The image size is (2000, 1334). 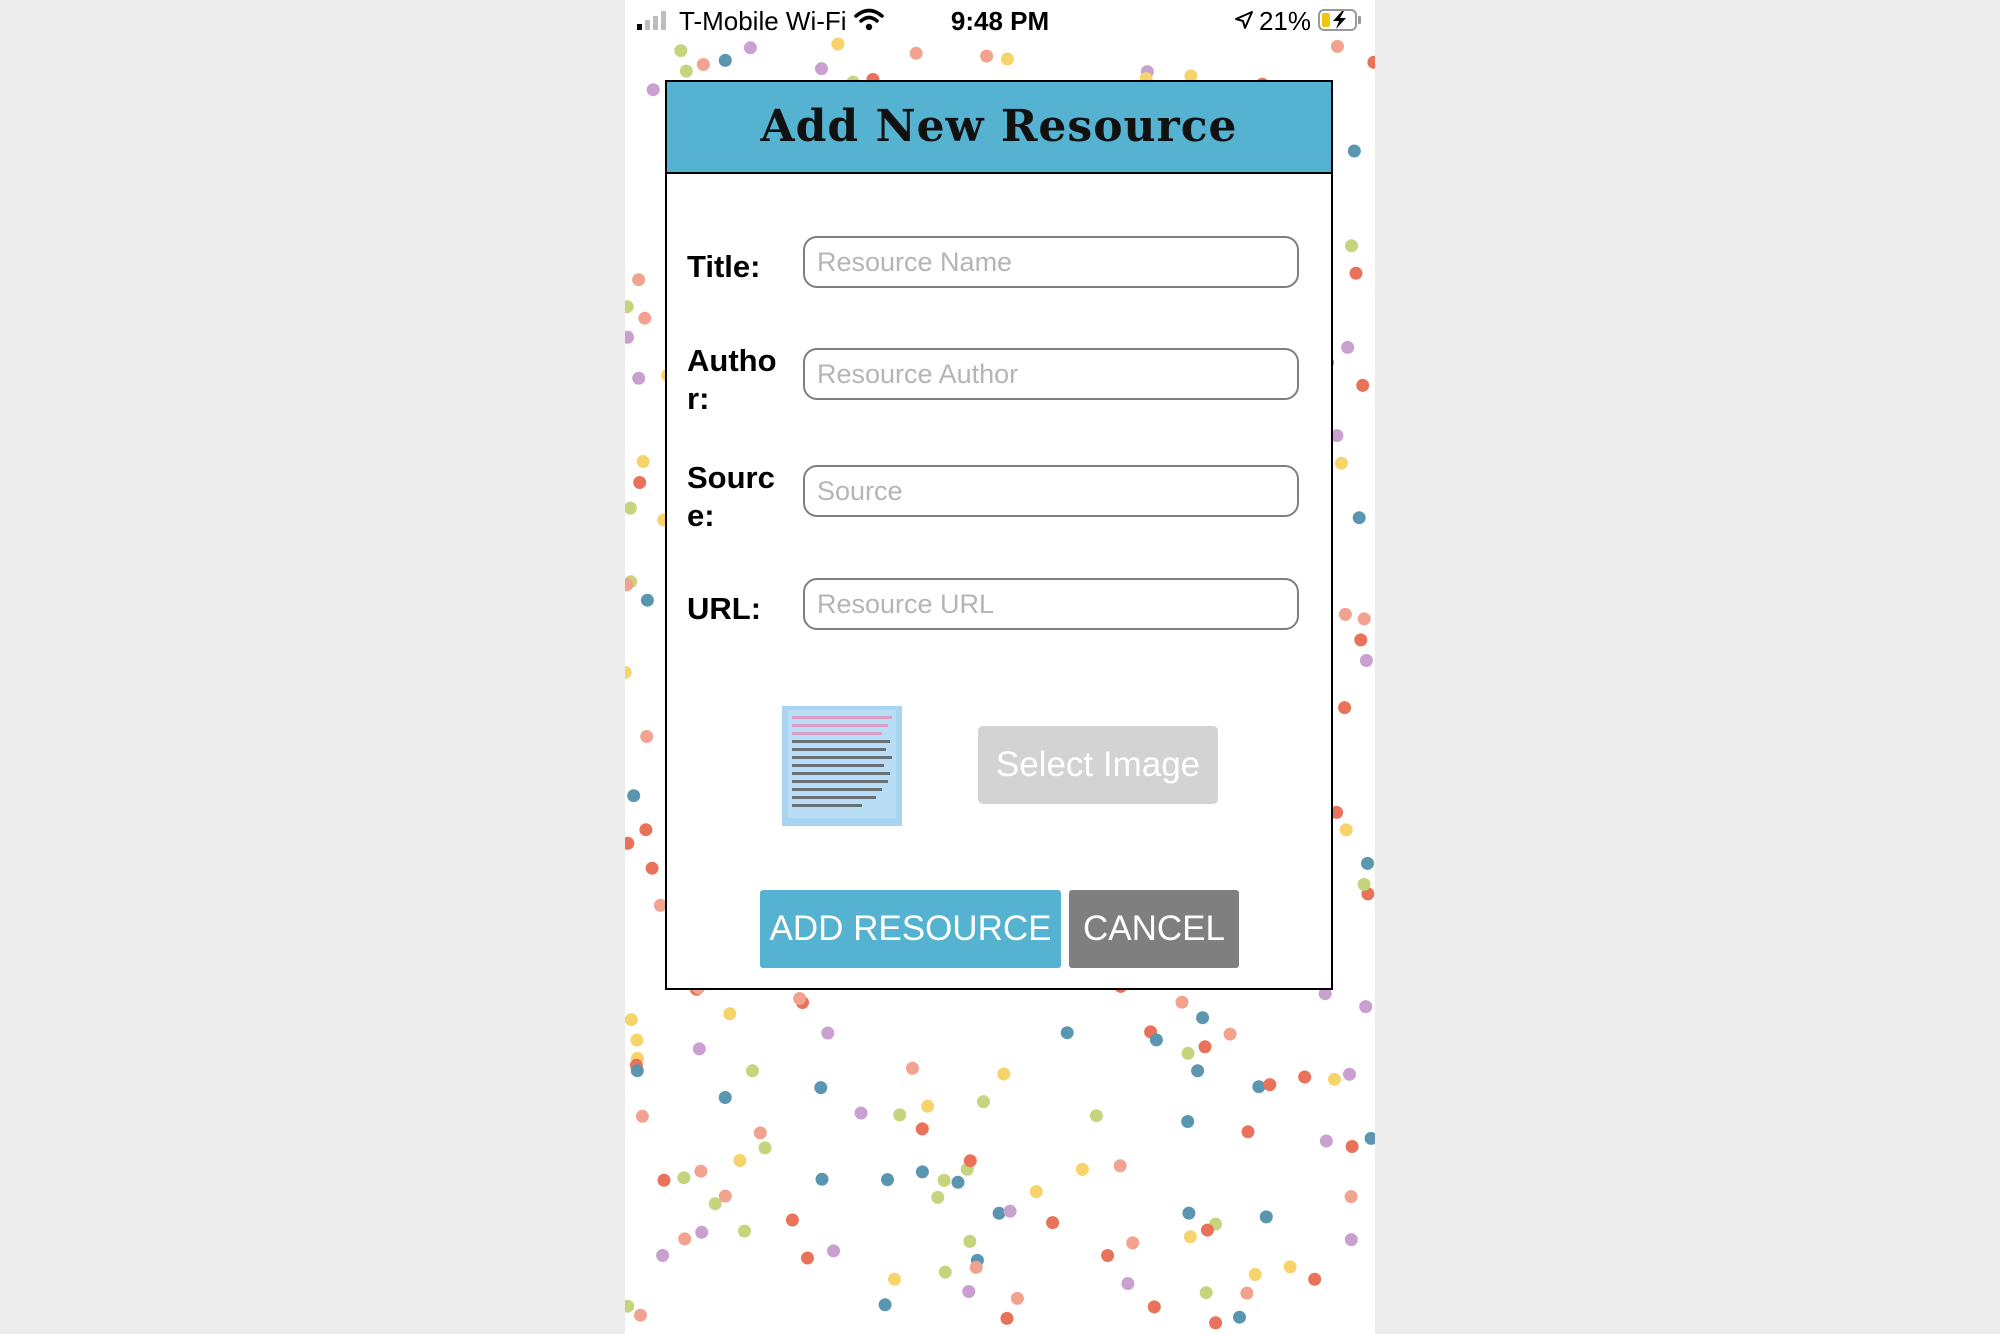 I want to click on battery-percent: 21%, so click(x=1284, y=21).